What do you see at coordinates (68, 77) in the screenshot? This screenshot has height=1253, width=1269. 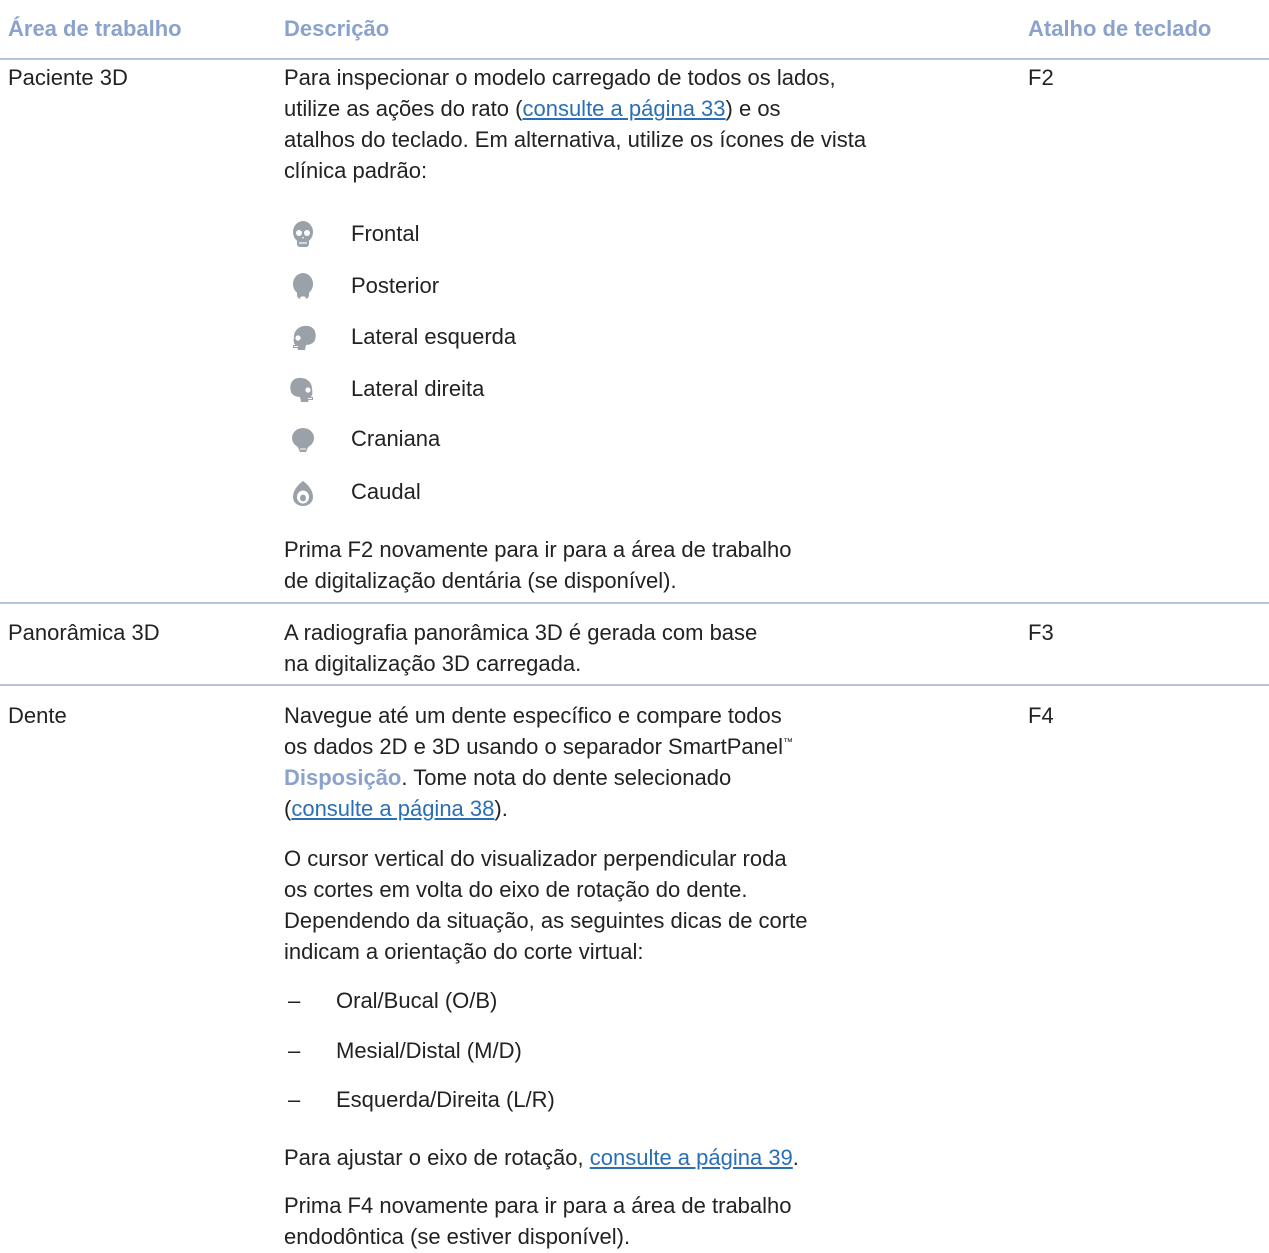 I see `row-workspace-name: Paciente 3D` at bounding box center [68, 77].